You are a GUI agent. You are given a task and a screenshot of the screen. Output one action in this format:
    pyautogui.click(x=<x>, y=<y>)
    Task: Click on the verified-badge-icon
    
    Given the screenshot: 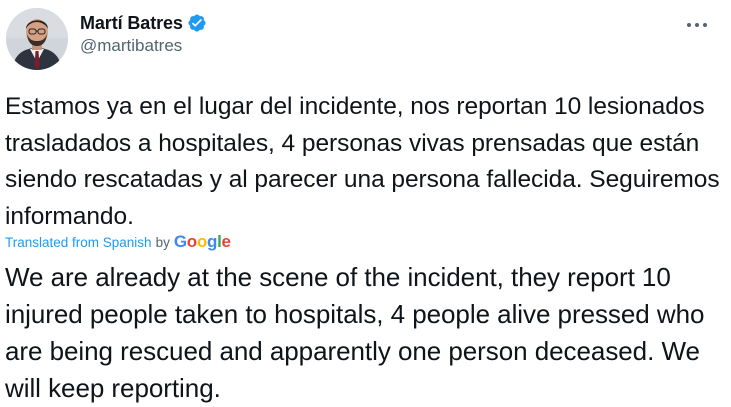 What is the action you would take?
    pyautogui.click(x=197, y=23)
    